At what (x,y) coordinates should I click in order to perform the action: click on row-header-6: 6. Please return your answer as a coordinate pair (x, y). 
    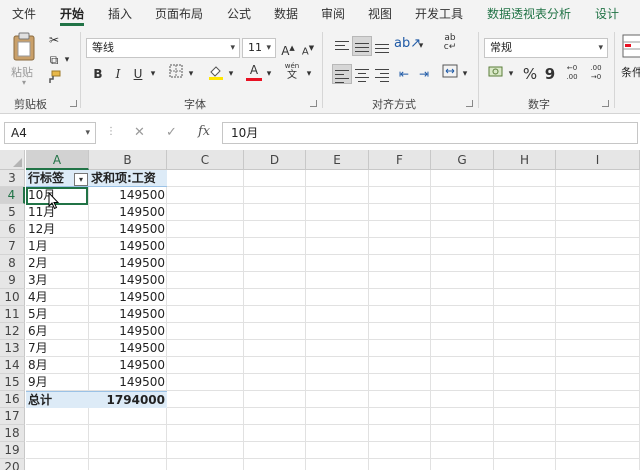
    Looking at the image, I should click on (12, 229).